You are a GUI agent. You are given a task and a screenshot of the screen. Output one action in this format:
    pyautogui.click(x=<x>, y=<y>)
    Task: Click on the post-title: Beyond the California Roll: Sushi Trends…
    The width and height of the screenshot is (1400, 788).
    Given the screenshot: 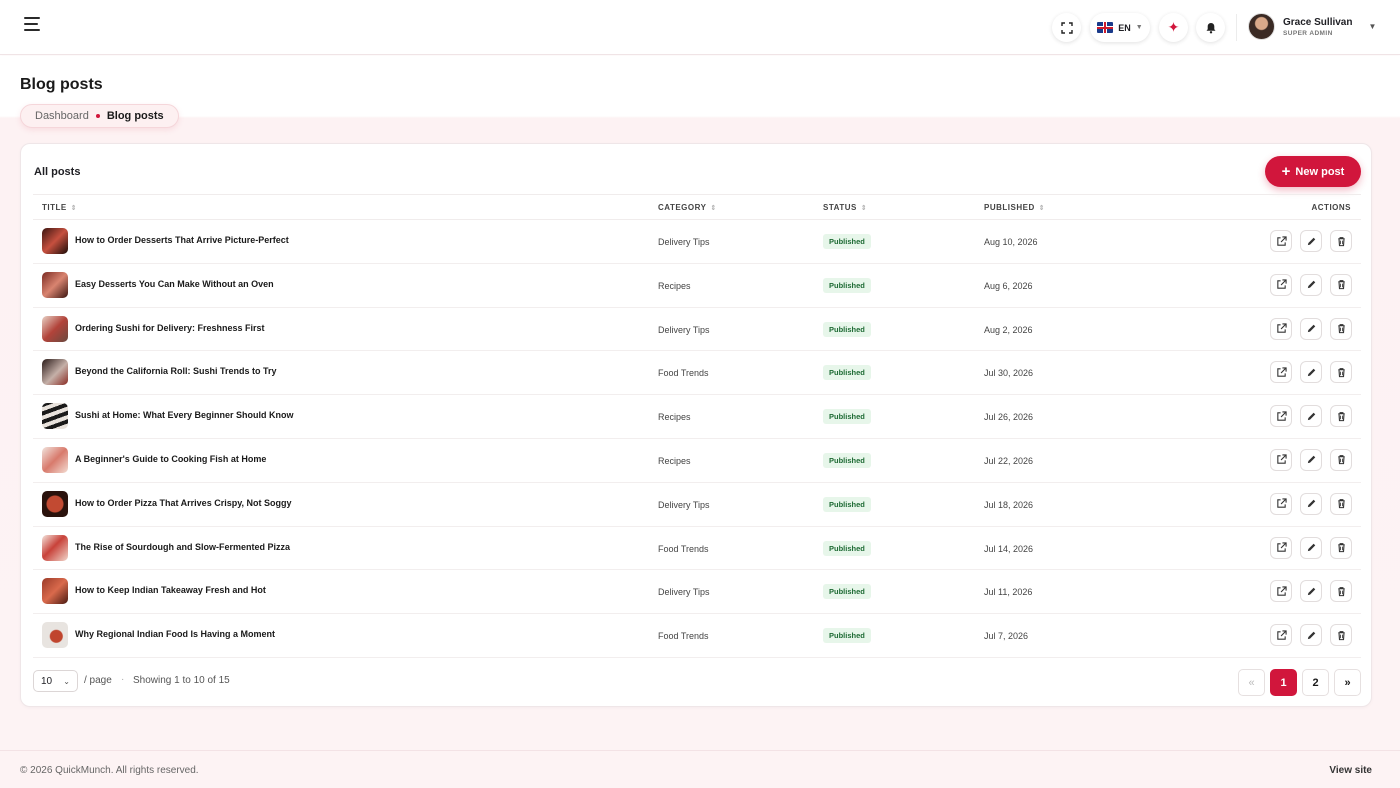 What is the action you would take?
    pyautogui.click(x=176, y=371)
    